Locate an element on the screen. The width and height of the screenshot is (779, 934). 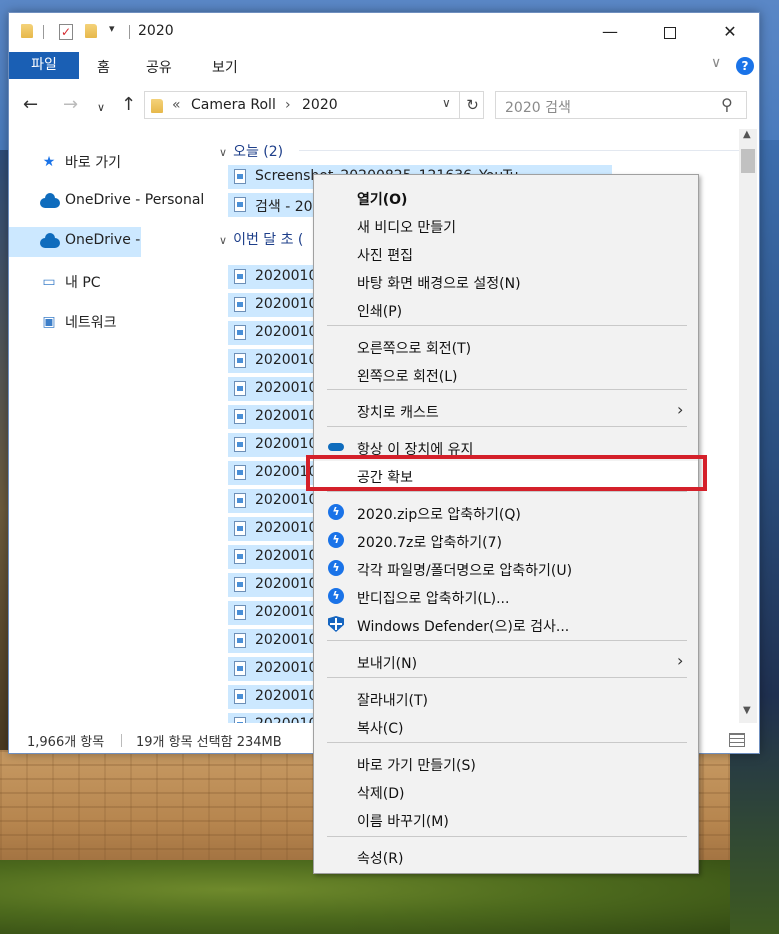
group-header-earlier-this-month: ∨ 이번 달 초 ( is located at coordinates (261, 239).